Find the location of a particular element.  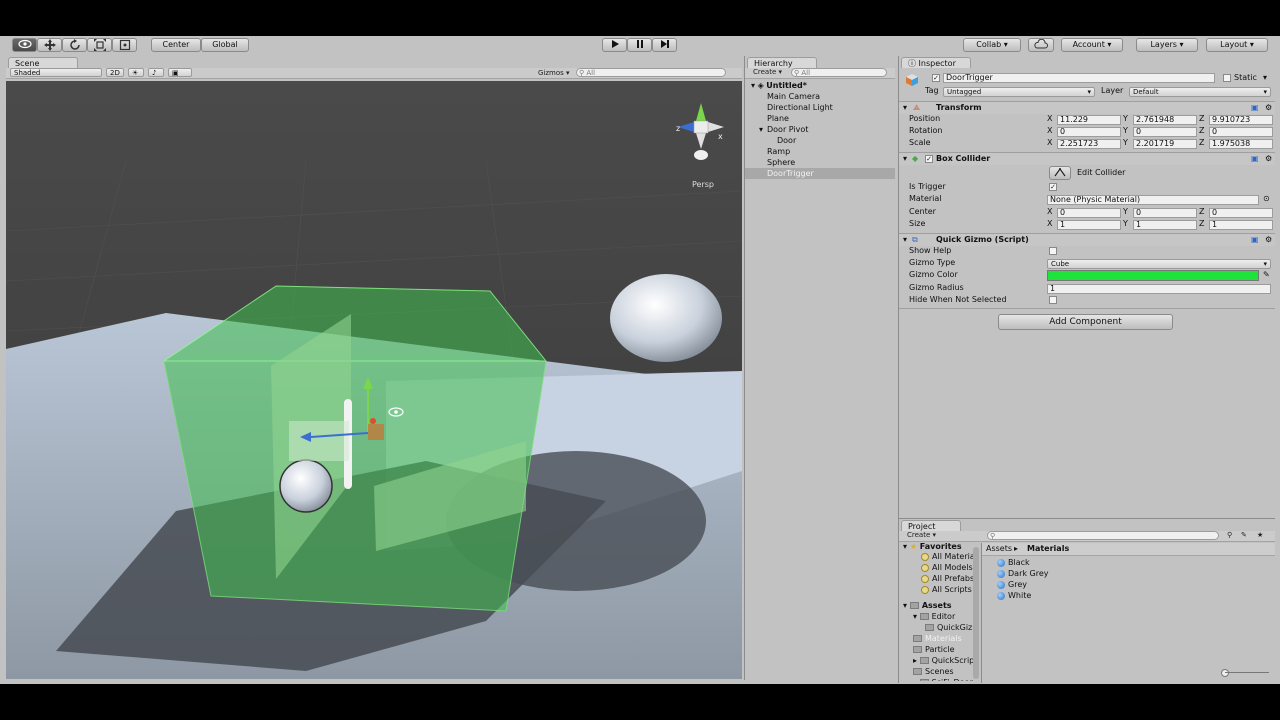

size-y-axis-label: Y is located at coordinates (1125, 224).